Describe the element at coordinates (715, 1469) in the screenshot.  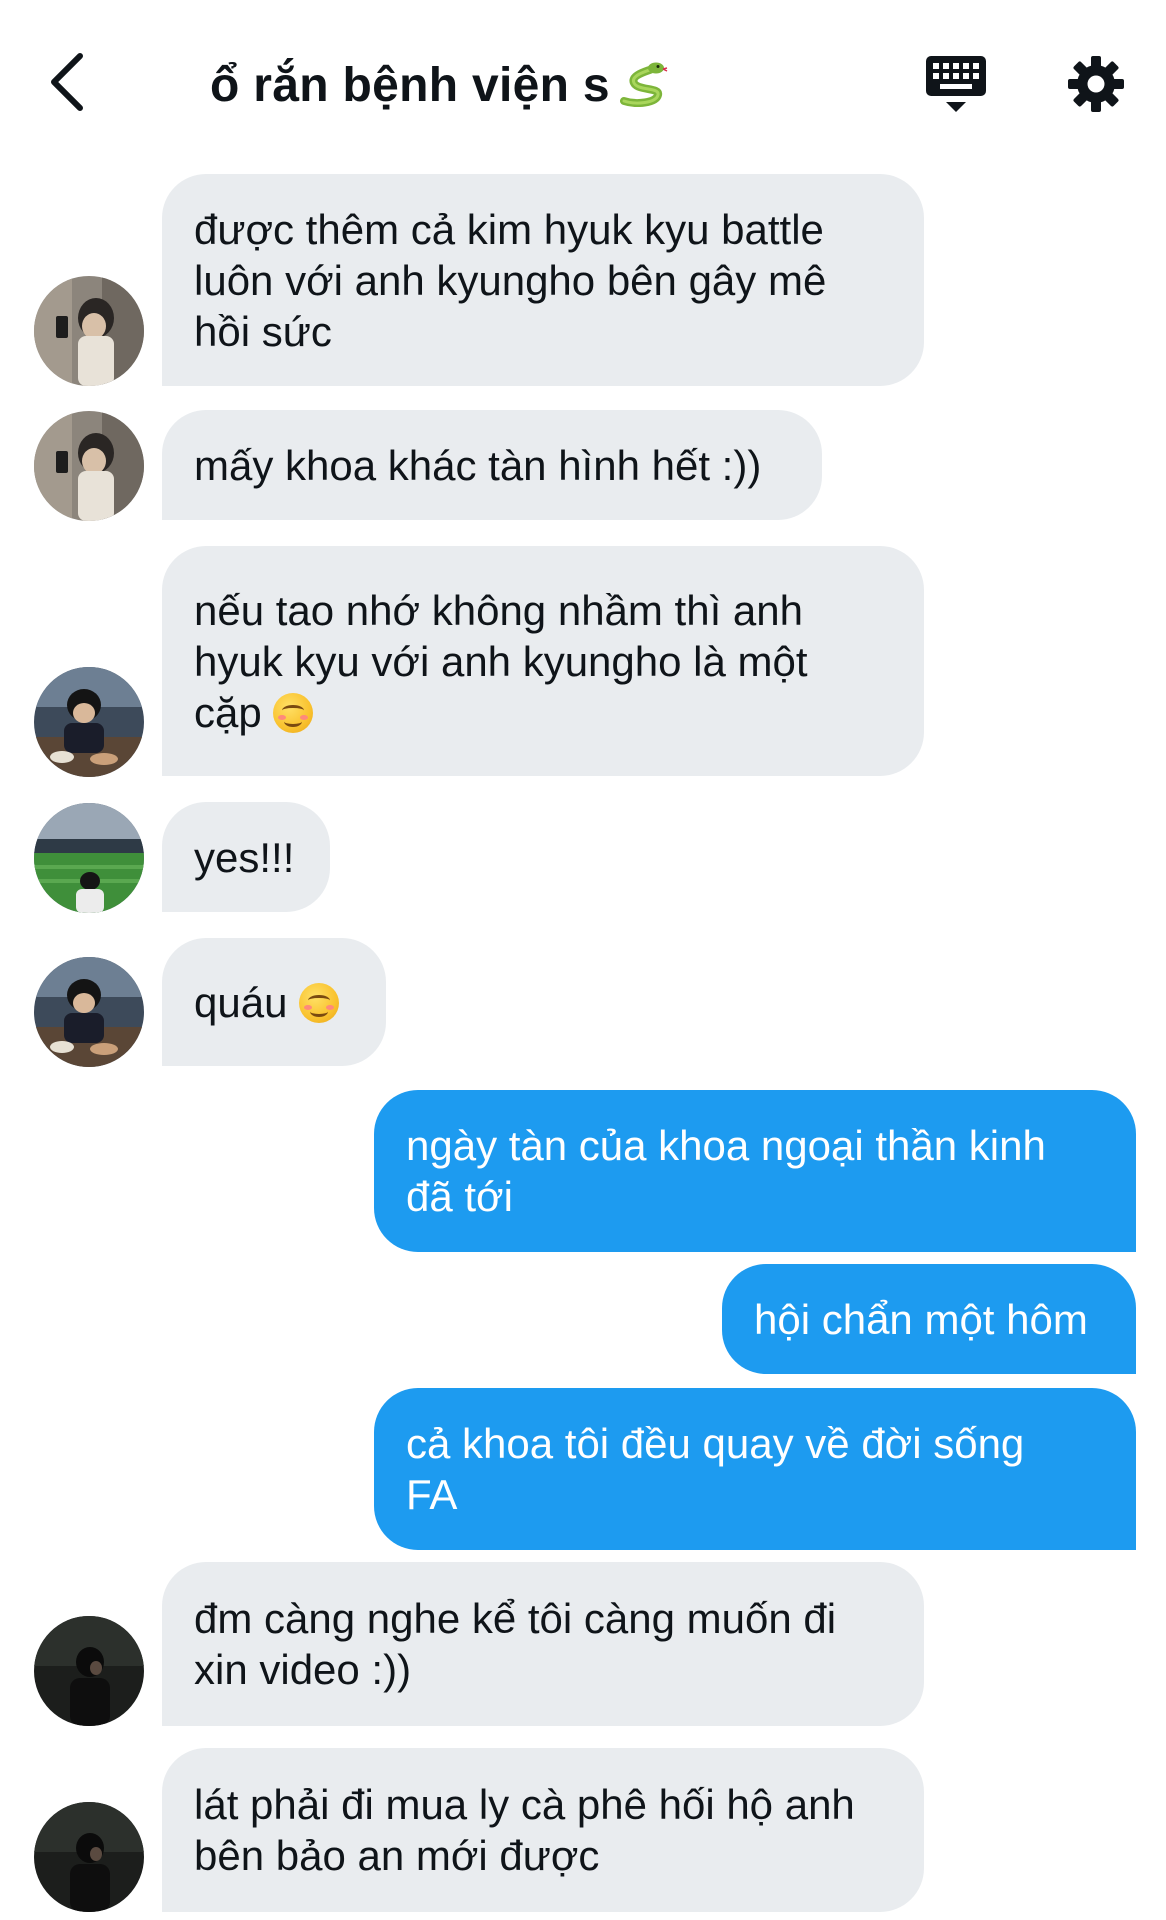
I see `message-text: cả khoa tôi đều quay về đời sống FA` at that location.